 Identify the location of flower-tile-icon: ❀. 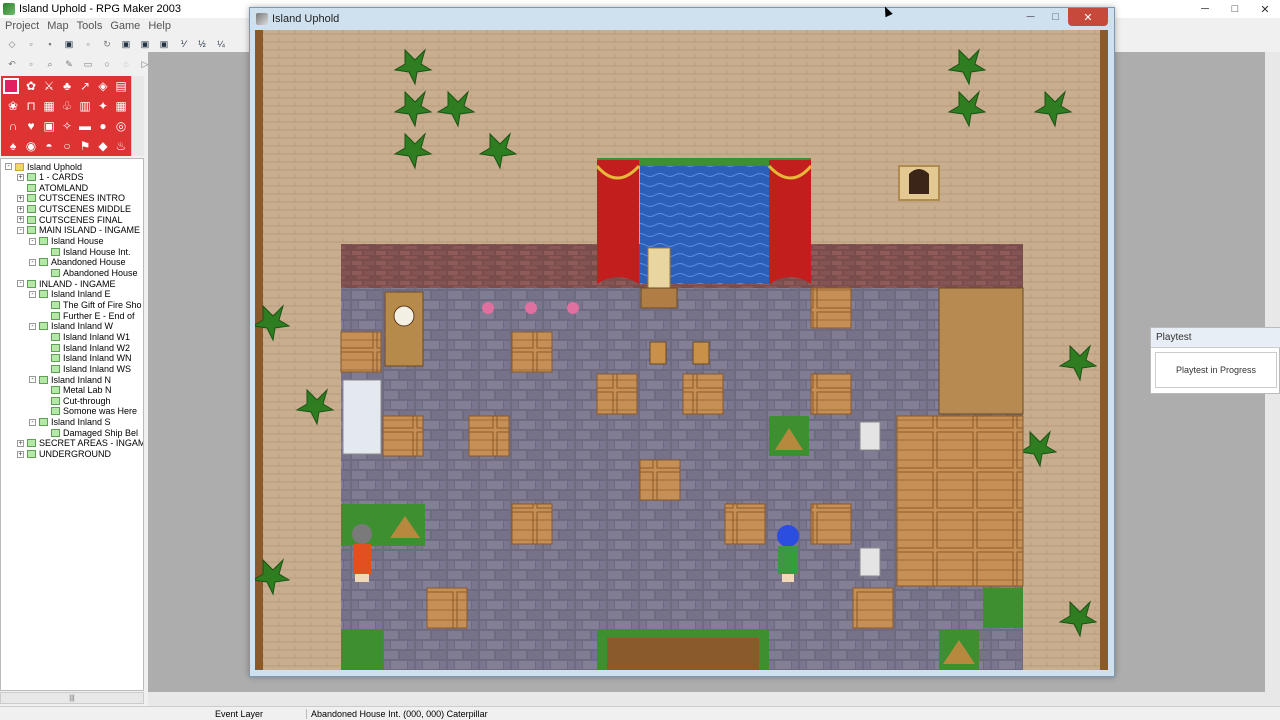
(13, 106).